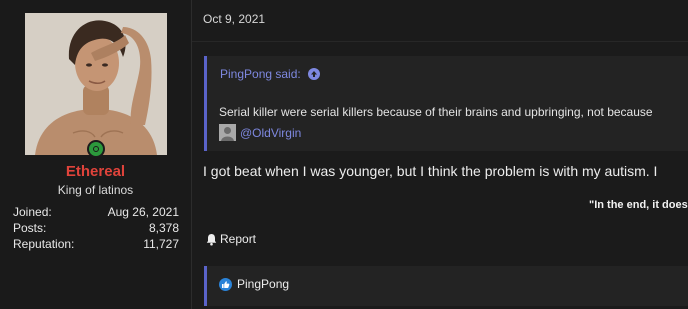  What do you see at coordinates (163, 228) in the screenshot?
I see `stat-value: 8,378` at bounding box center [163, 228].